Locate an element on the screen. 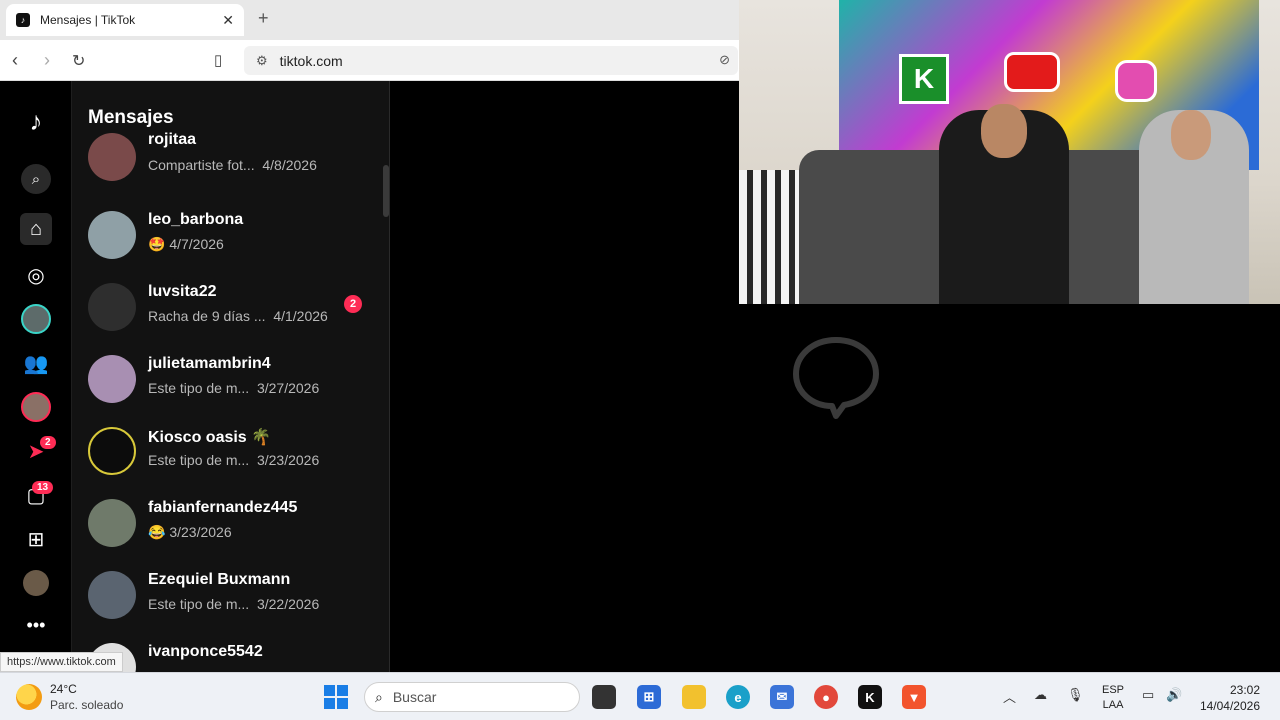 This screenshot has width=1280, height=720. language-indicator: ESP LAA is located at coordinates (1113, 698).